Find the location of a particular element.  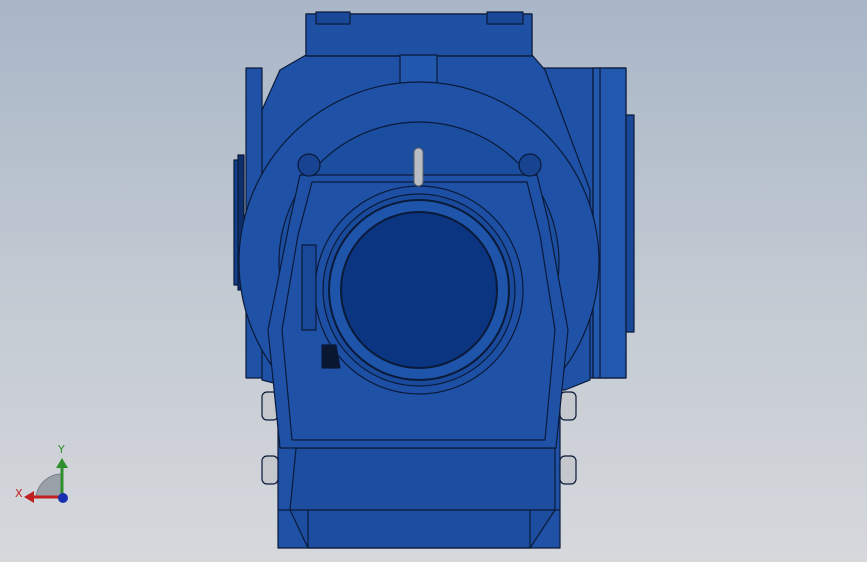

triad-x-label: X is located at coordinates (19, 493).